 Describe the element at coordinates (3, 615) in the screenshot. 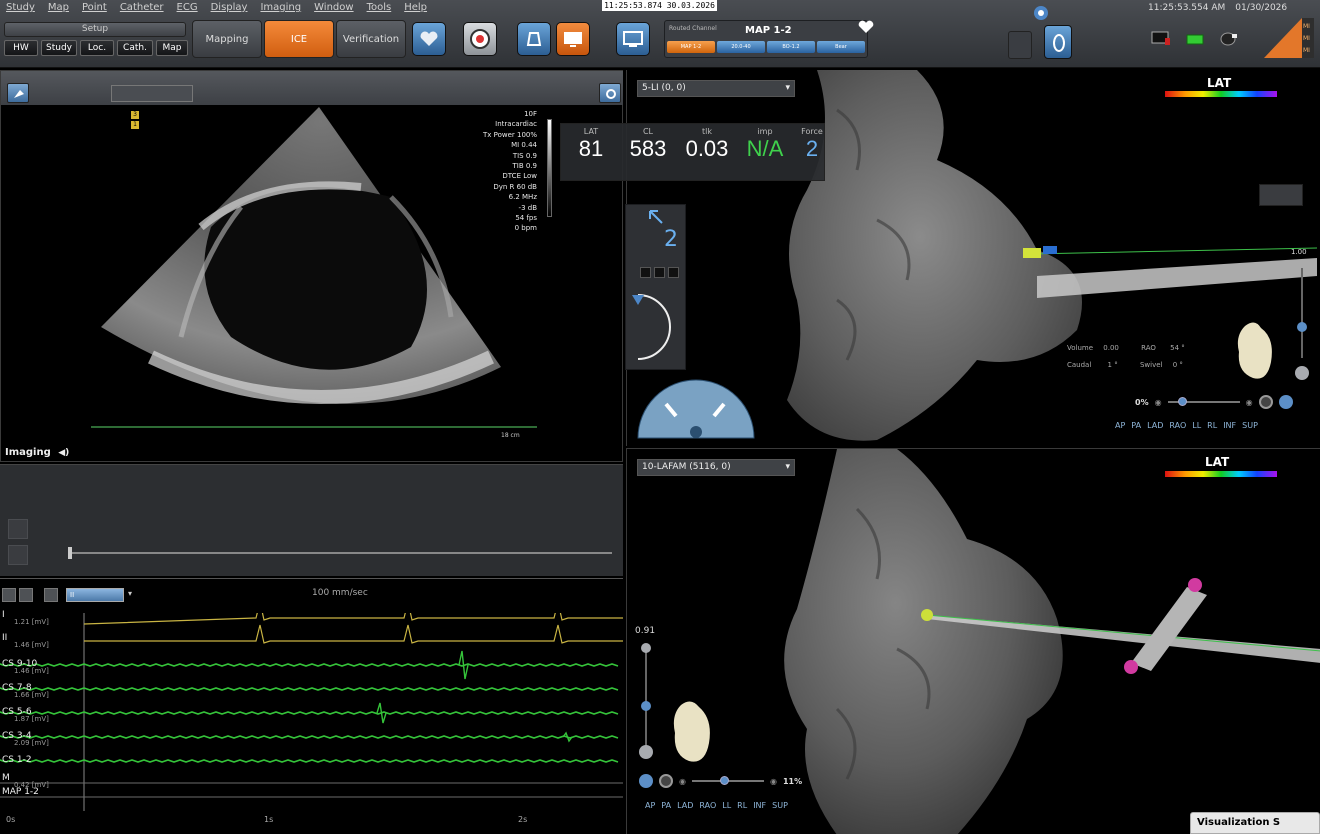

I see `ecg-channel-name: I` at that location.